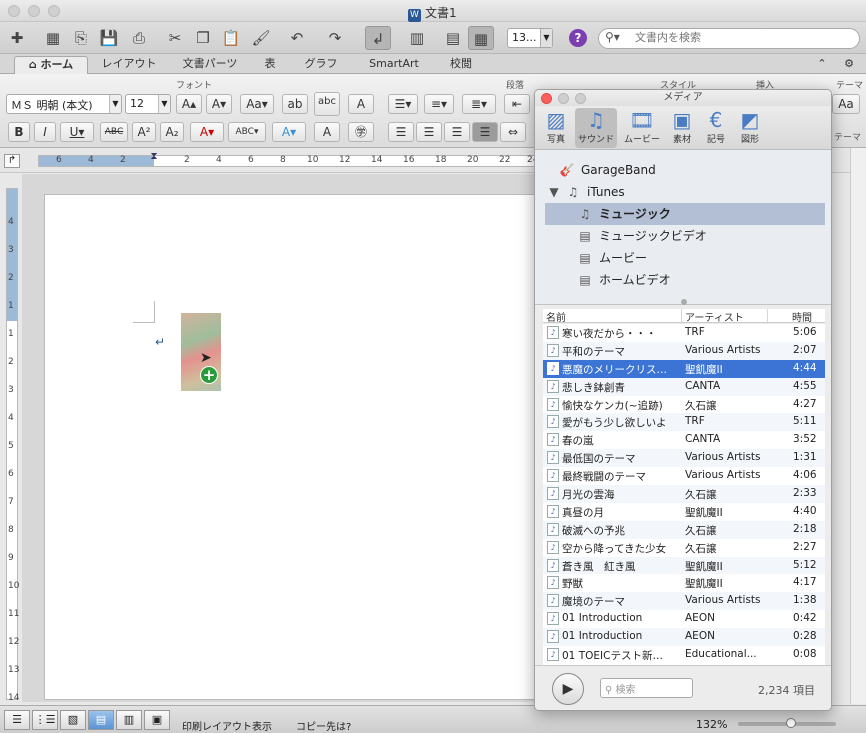 The width and height of the screenshot is (866, 733). What do you see at coordinates (129, 65) in the screenshot?
I see `tab-layout: レイアウト` at bounding box center [129, 65].